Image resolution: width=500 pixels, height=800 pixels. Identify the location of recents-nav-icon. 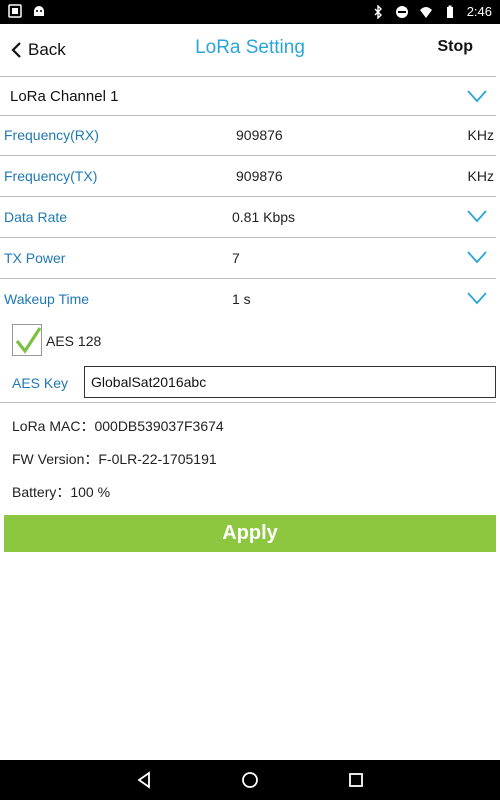
(356, 780).